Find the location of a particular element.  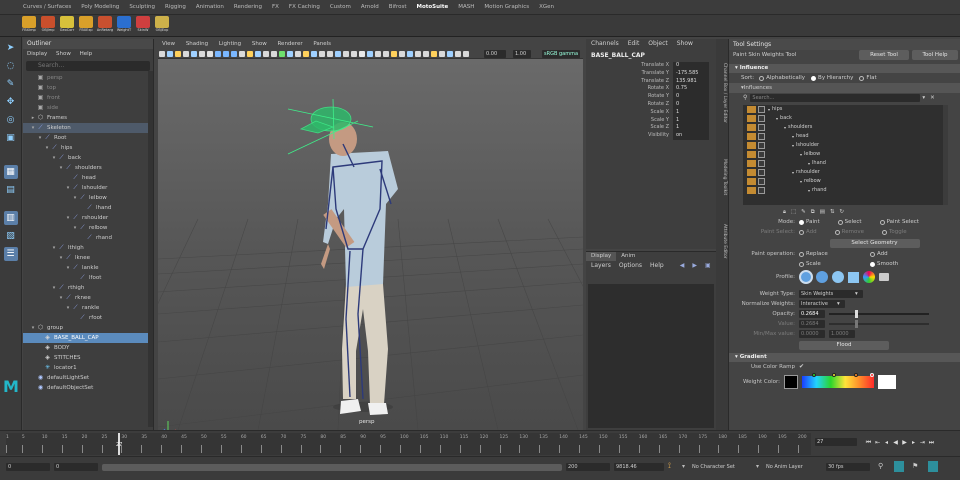

shelf-tab: Rigging is located at coordinates (175, 7).